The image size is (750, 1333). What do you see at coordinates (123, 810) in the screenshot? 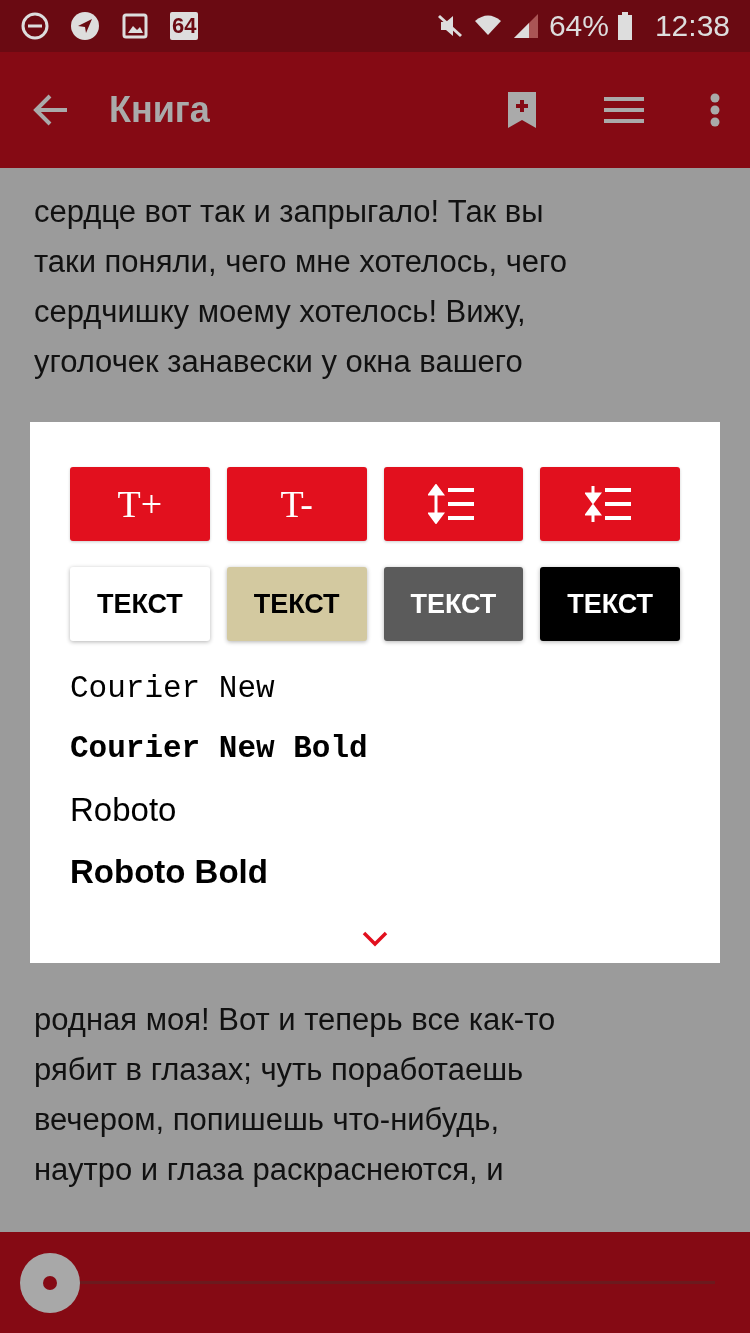
I see `font-option: Roboto` at bounding box center [123, 810].